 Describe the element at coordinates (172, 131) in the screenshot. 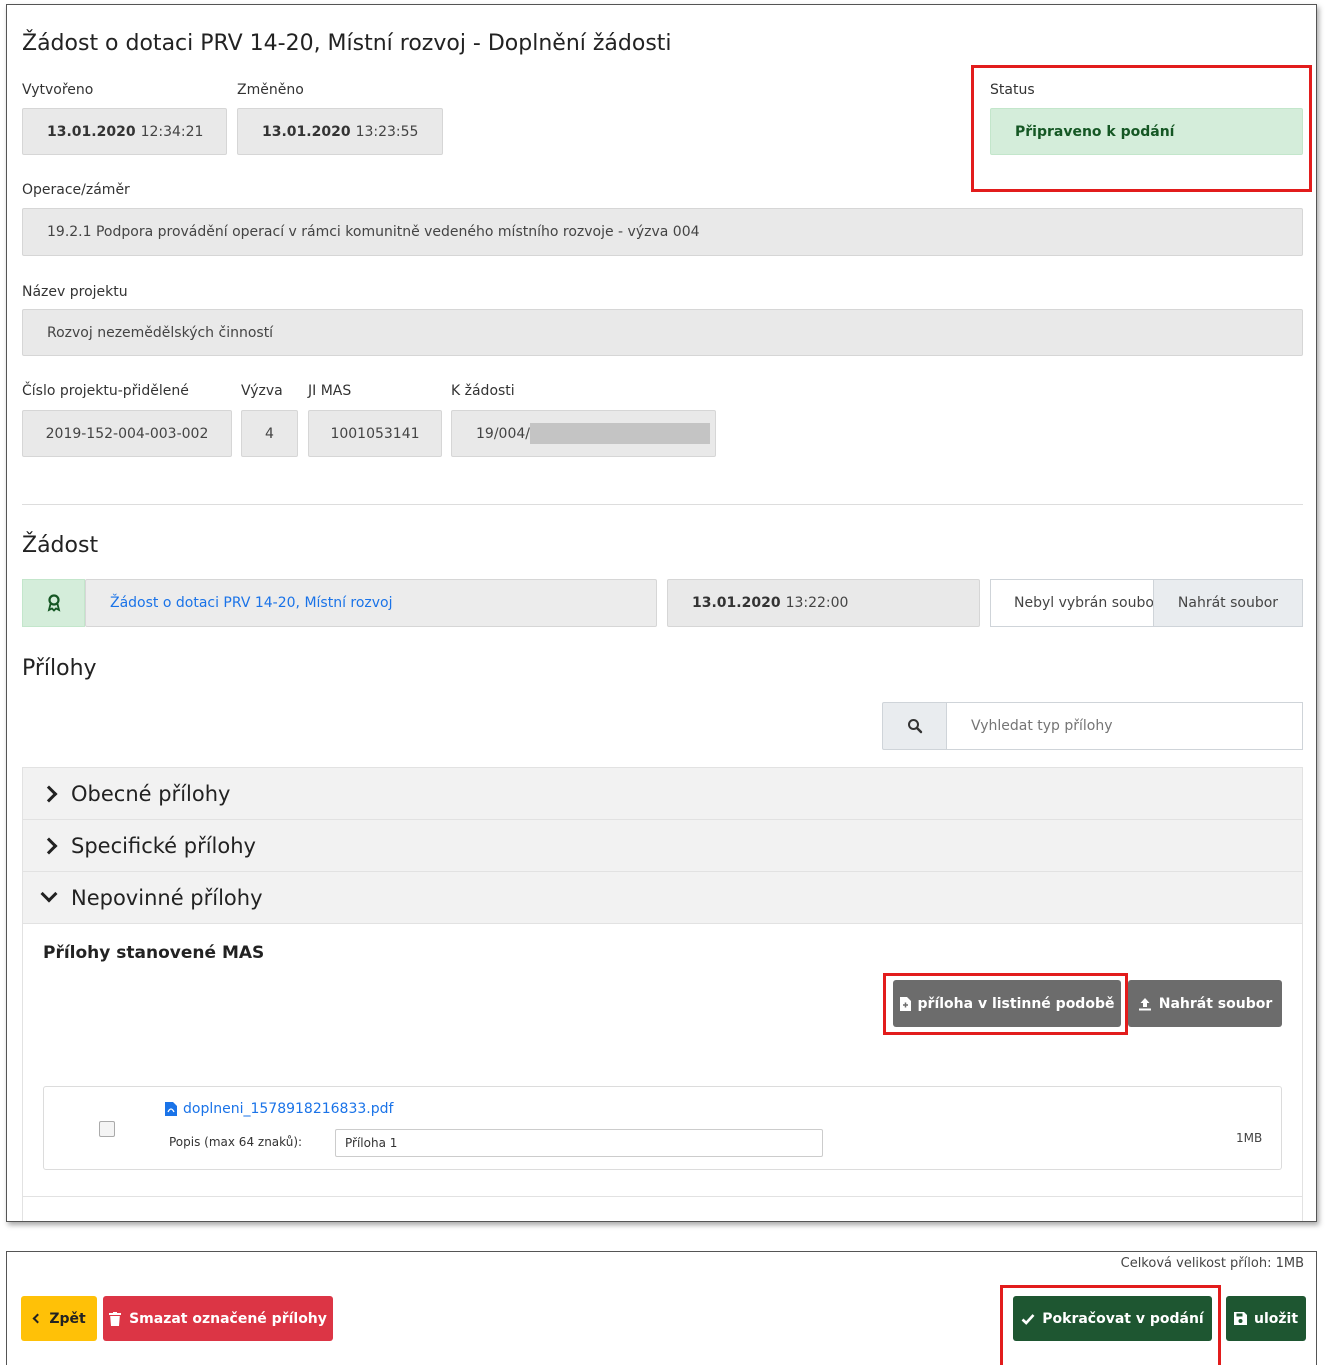

I see `created-time: 12:34:21` at that location.